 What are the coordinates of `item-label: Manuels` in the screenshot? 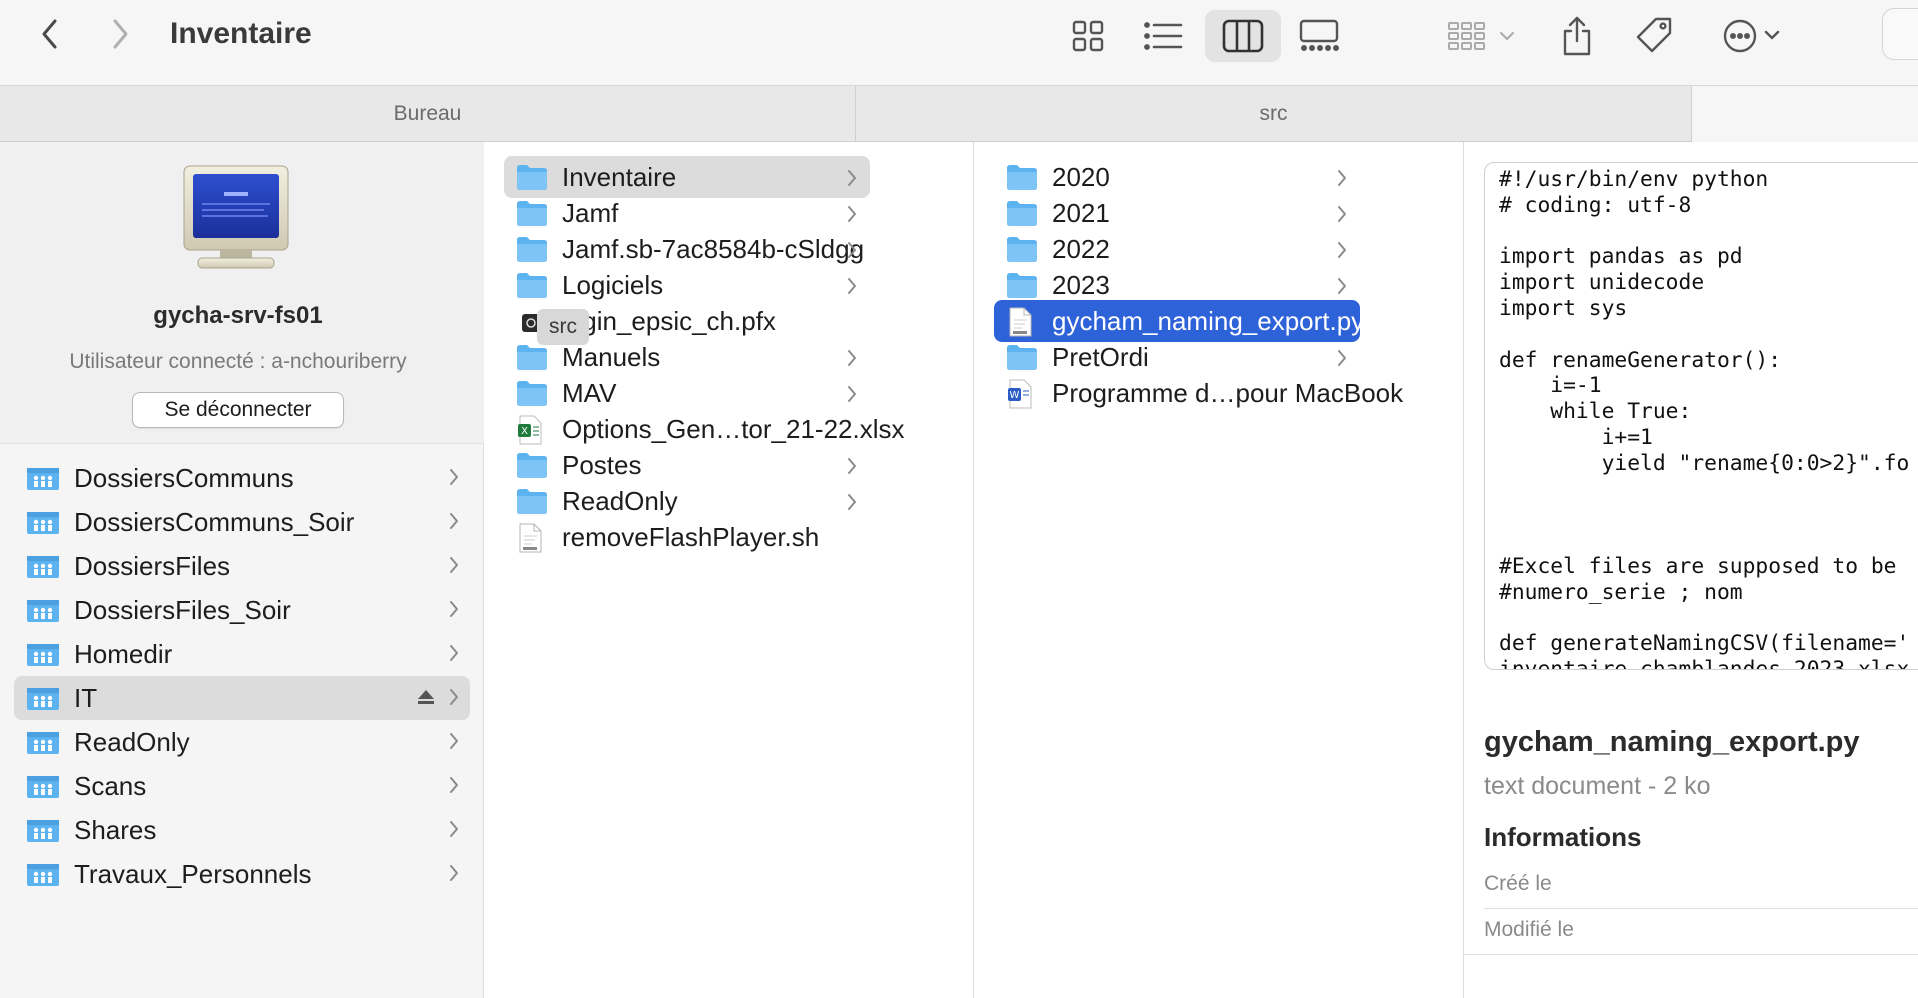 It's located at (611, 356).